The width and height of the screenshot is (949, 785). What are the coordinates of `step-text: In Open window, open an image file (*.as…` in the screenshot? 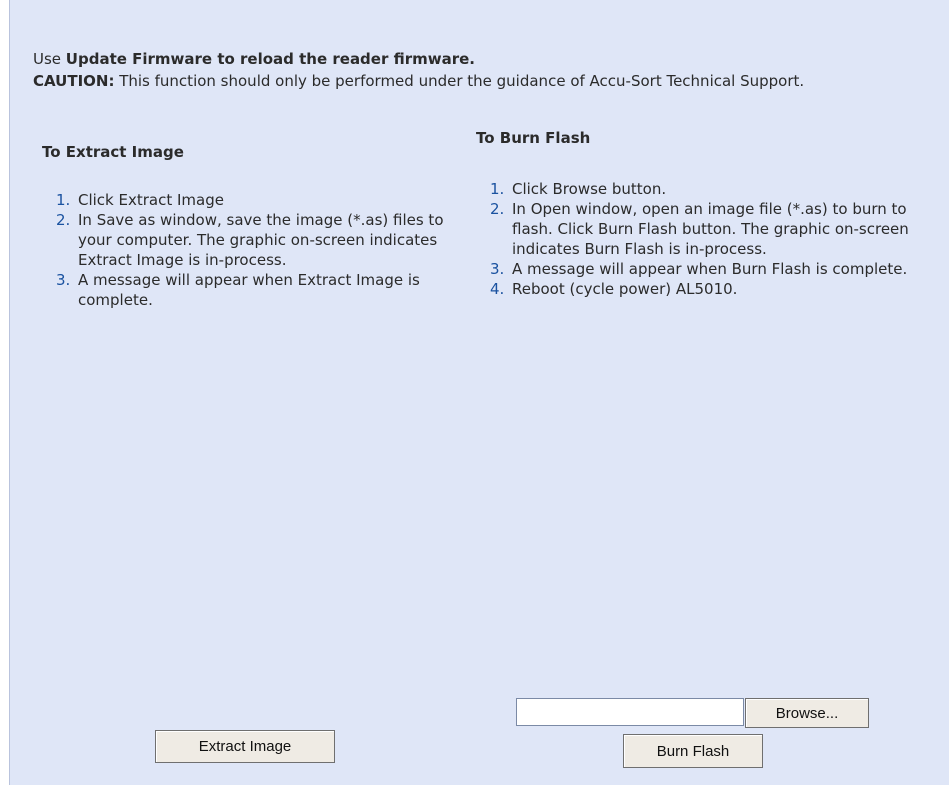 It's located at (710, 229).